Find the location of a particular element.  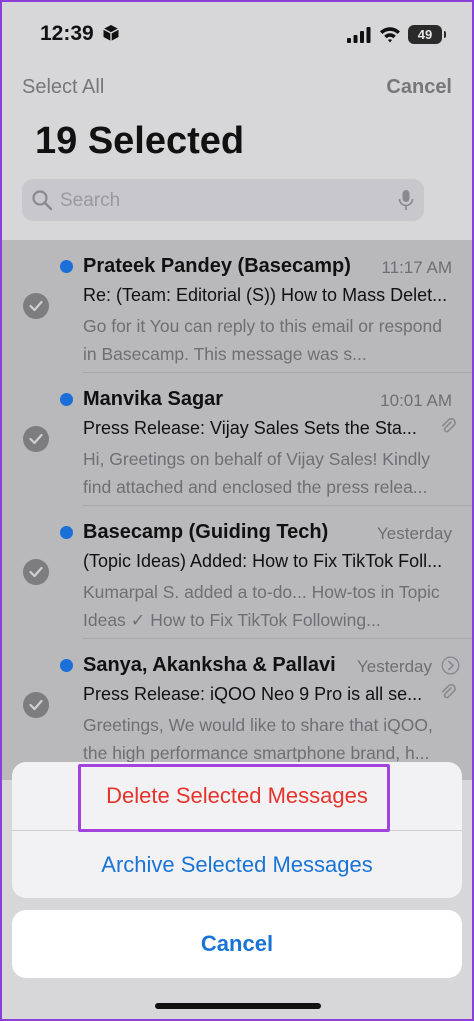

archive-selected-button: Archive Selected Messages is located at coordinates (237, 864).